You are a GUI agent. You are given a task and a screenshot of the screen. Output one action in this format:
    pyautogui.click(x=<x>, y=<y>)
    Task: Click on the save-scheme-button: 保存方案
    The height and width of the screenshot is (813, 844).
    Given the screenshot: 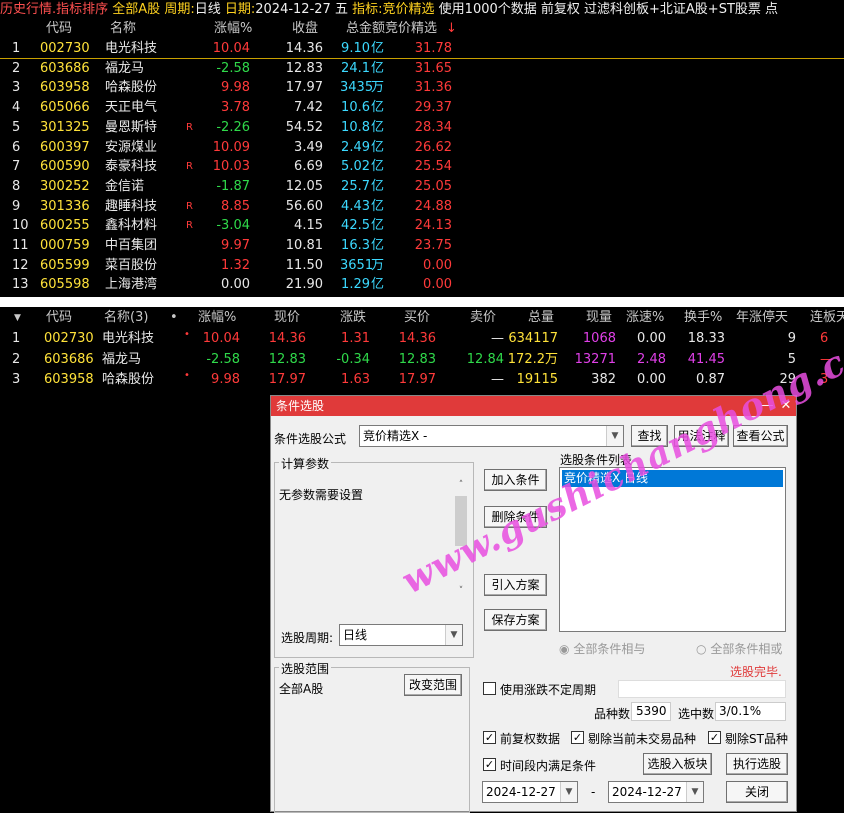 What is the action you would take?
    pyautogui.click(x=515, y=620)
    